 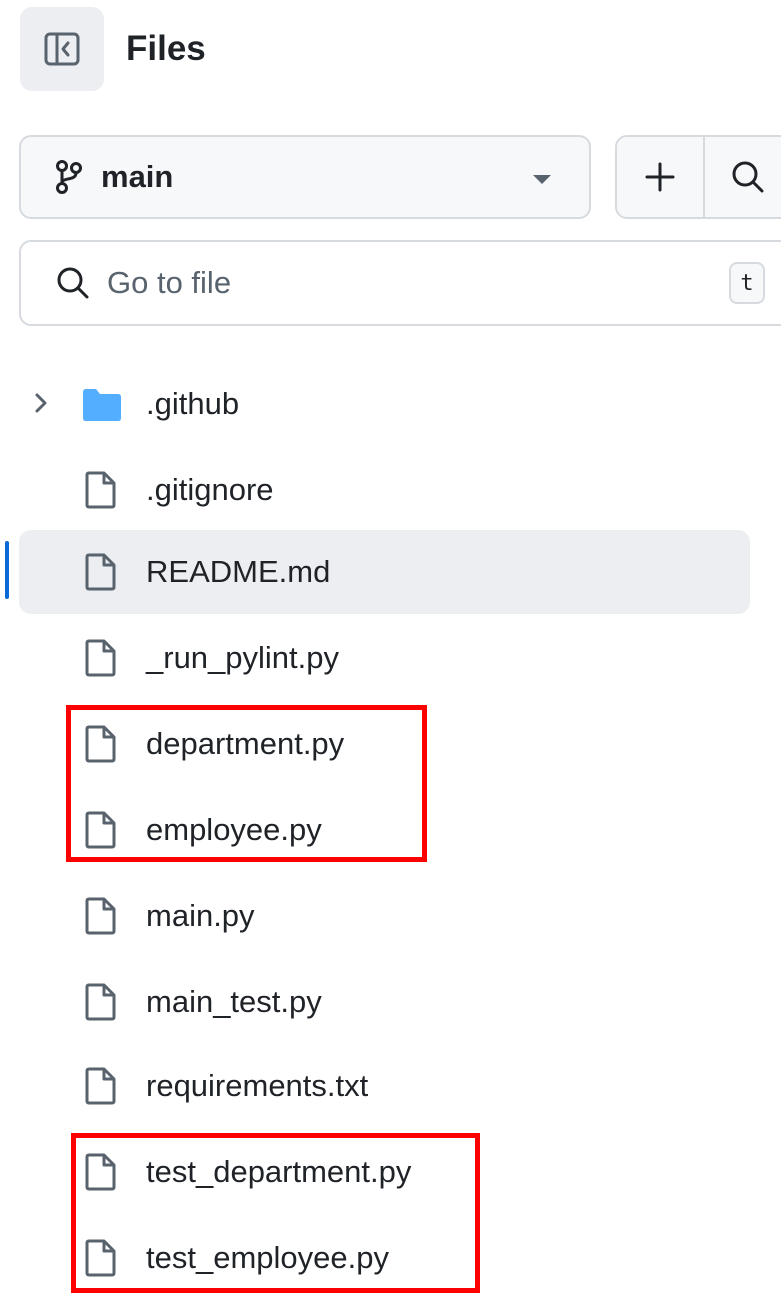 What do you see at coordinates (384, 490) in the screenshot?
I see `tree-item-file: .gitignore` at bounding box center [384, 490].